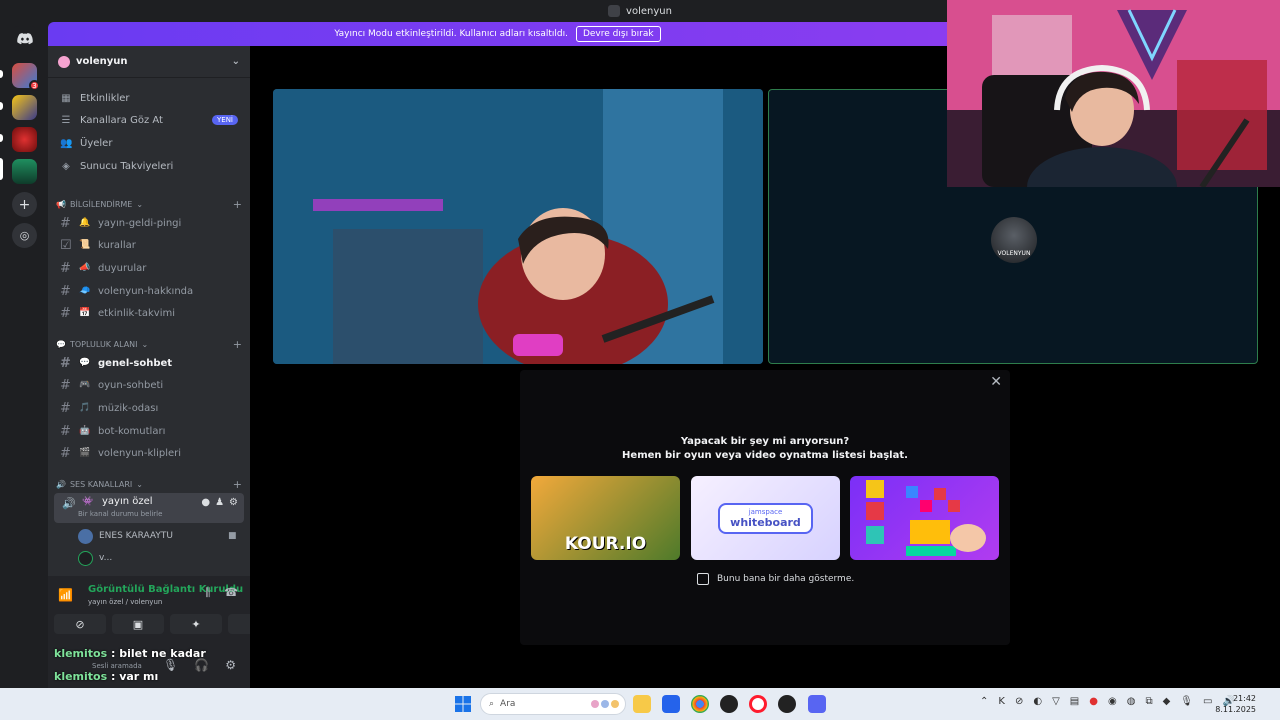 The width and height of the screenshot is (1280, 720). I want to click on block-puzzle-art, so click(926, 518).